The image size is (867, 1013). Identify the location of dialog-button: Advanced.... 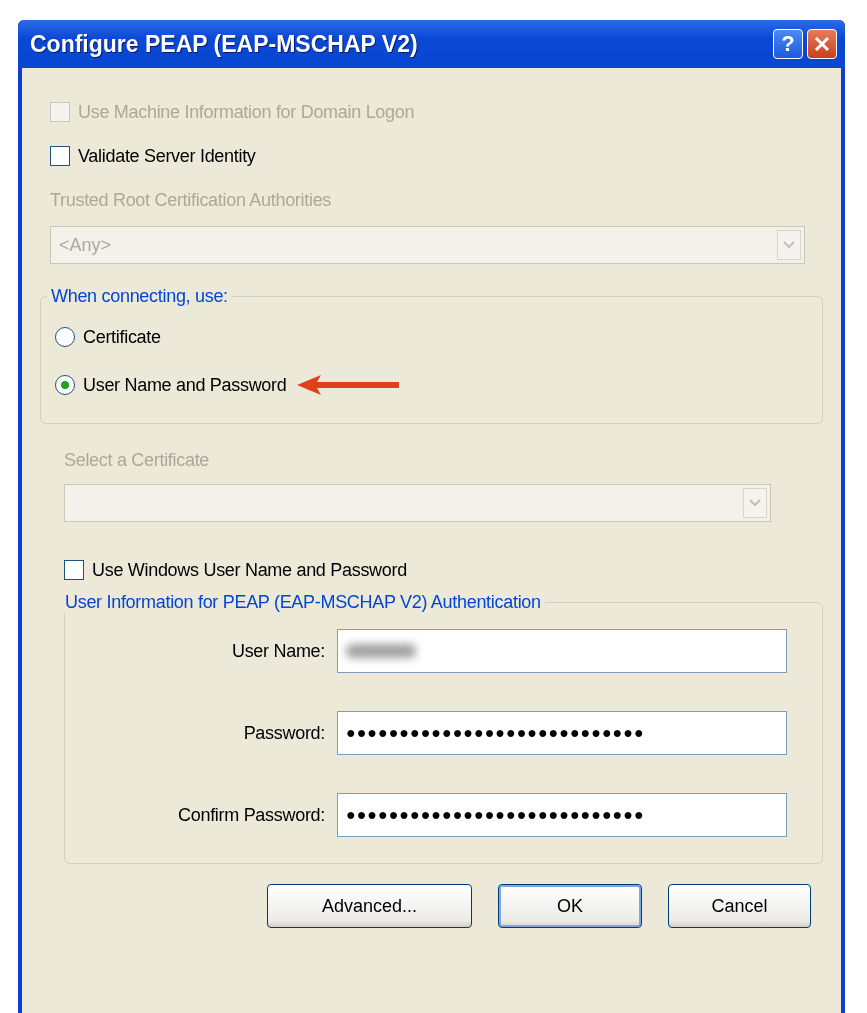
(369, 906).